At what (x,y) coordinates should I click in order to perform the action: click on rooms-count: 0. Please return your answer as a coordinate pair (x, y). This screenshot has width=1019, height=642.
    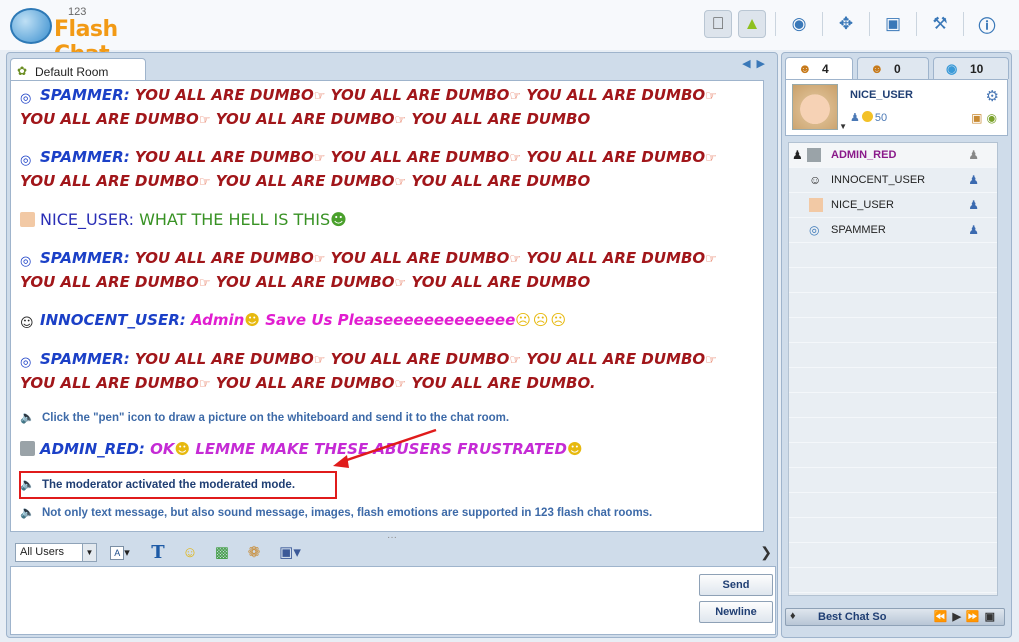
    Looking at the image, I should click on (897, 69).